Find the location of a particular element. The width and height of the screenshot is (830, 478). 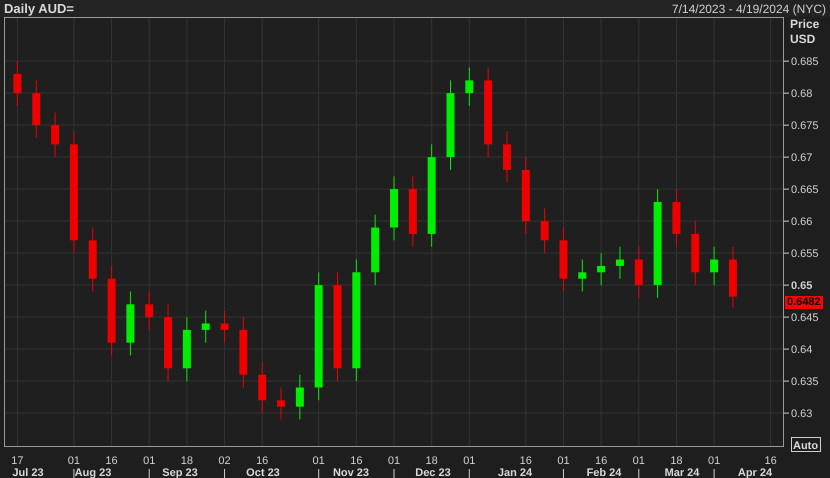

month-label: Dec 23 is located at coordinates (433, 472).